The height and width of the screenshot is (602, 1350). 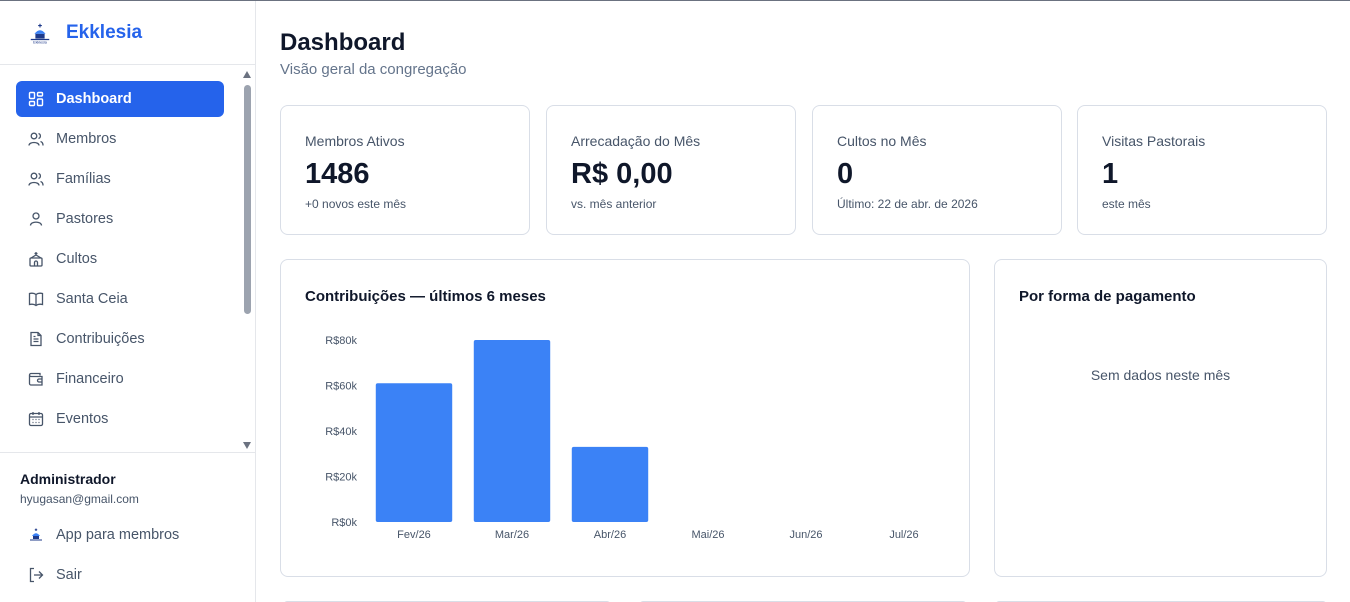 I want to click on grid-icon, so click(x=36, y=99).